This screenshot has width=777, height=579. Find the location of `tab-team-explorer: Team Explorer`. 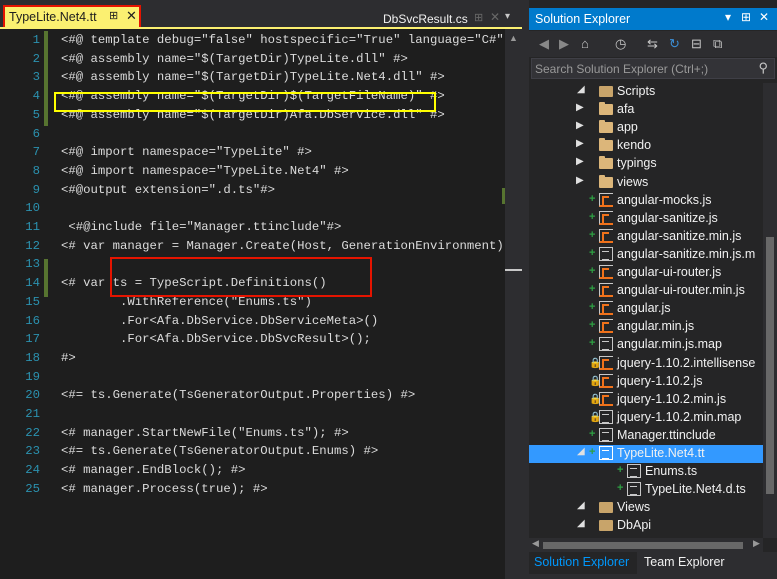

tab-team-explorer: Team Explorer is located at coordinates (684, 563).